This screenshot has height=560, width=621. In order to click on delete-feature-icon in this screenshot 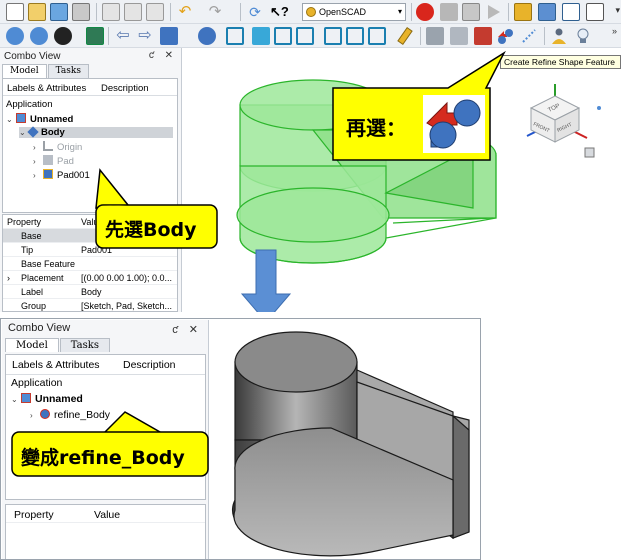, I will do `click(459, 36)`.